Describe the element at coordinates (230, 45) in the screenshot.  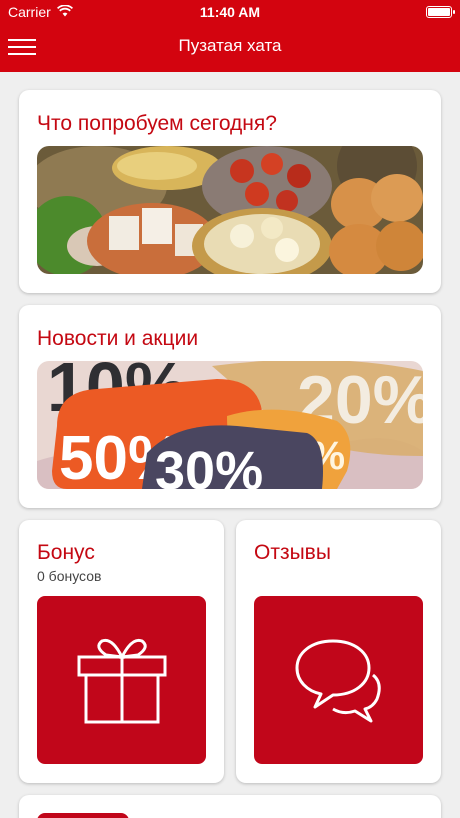
I see `page-title: Пузатая хата` at that location.